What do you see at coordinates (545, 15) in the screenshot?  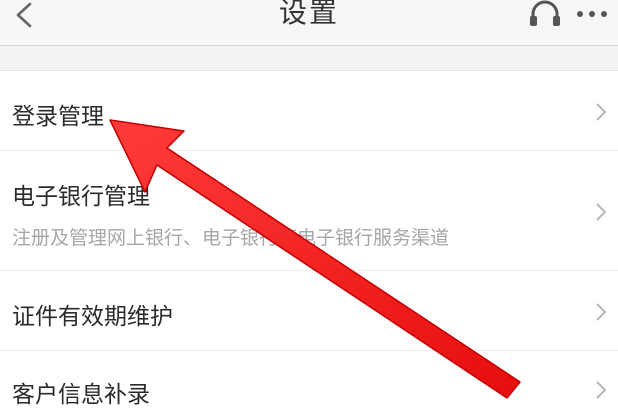 I see `headset-icon` at bounding box center [545, 15].